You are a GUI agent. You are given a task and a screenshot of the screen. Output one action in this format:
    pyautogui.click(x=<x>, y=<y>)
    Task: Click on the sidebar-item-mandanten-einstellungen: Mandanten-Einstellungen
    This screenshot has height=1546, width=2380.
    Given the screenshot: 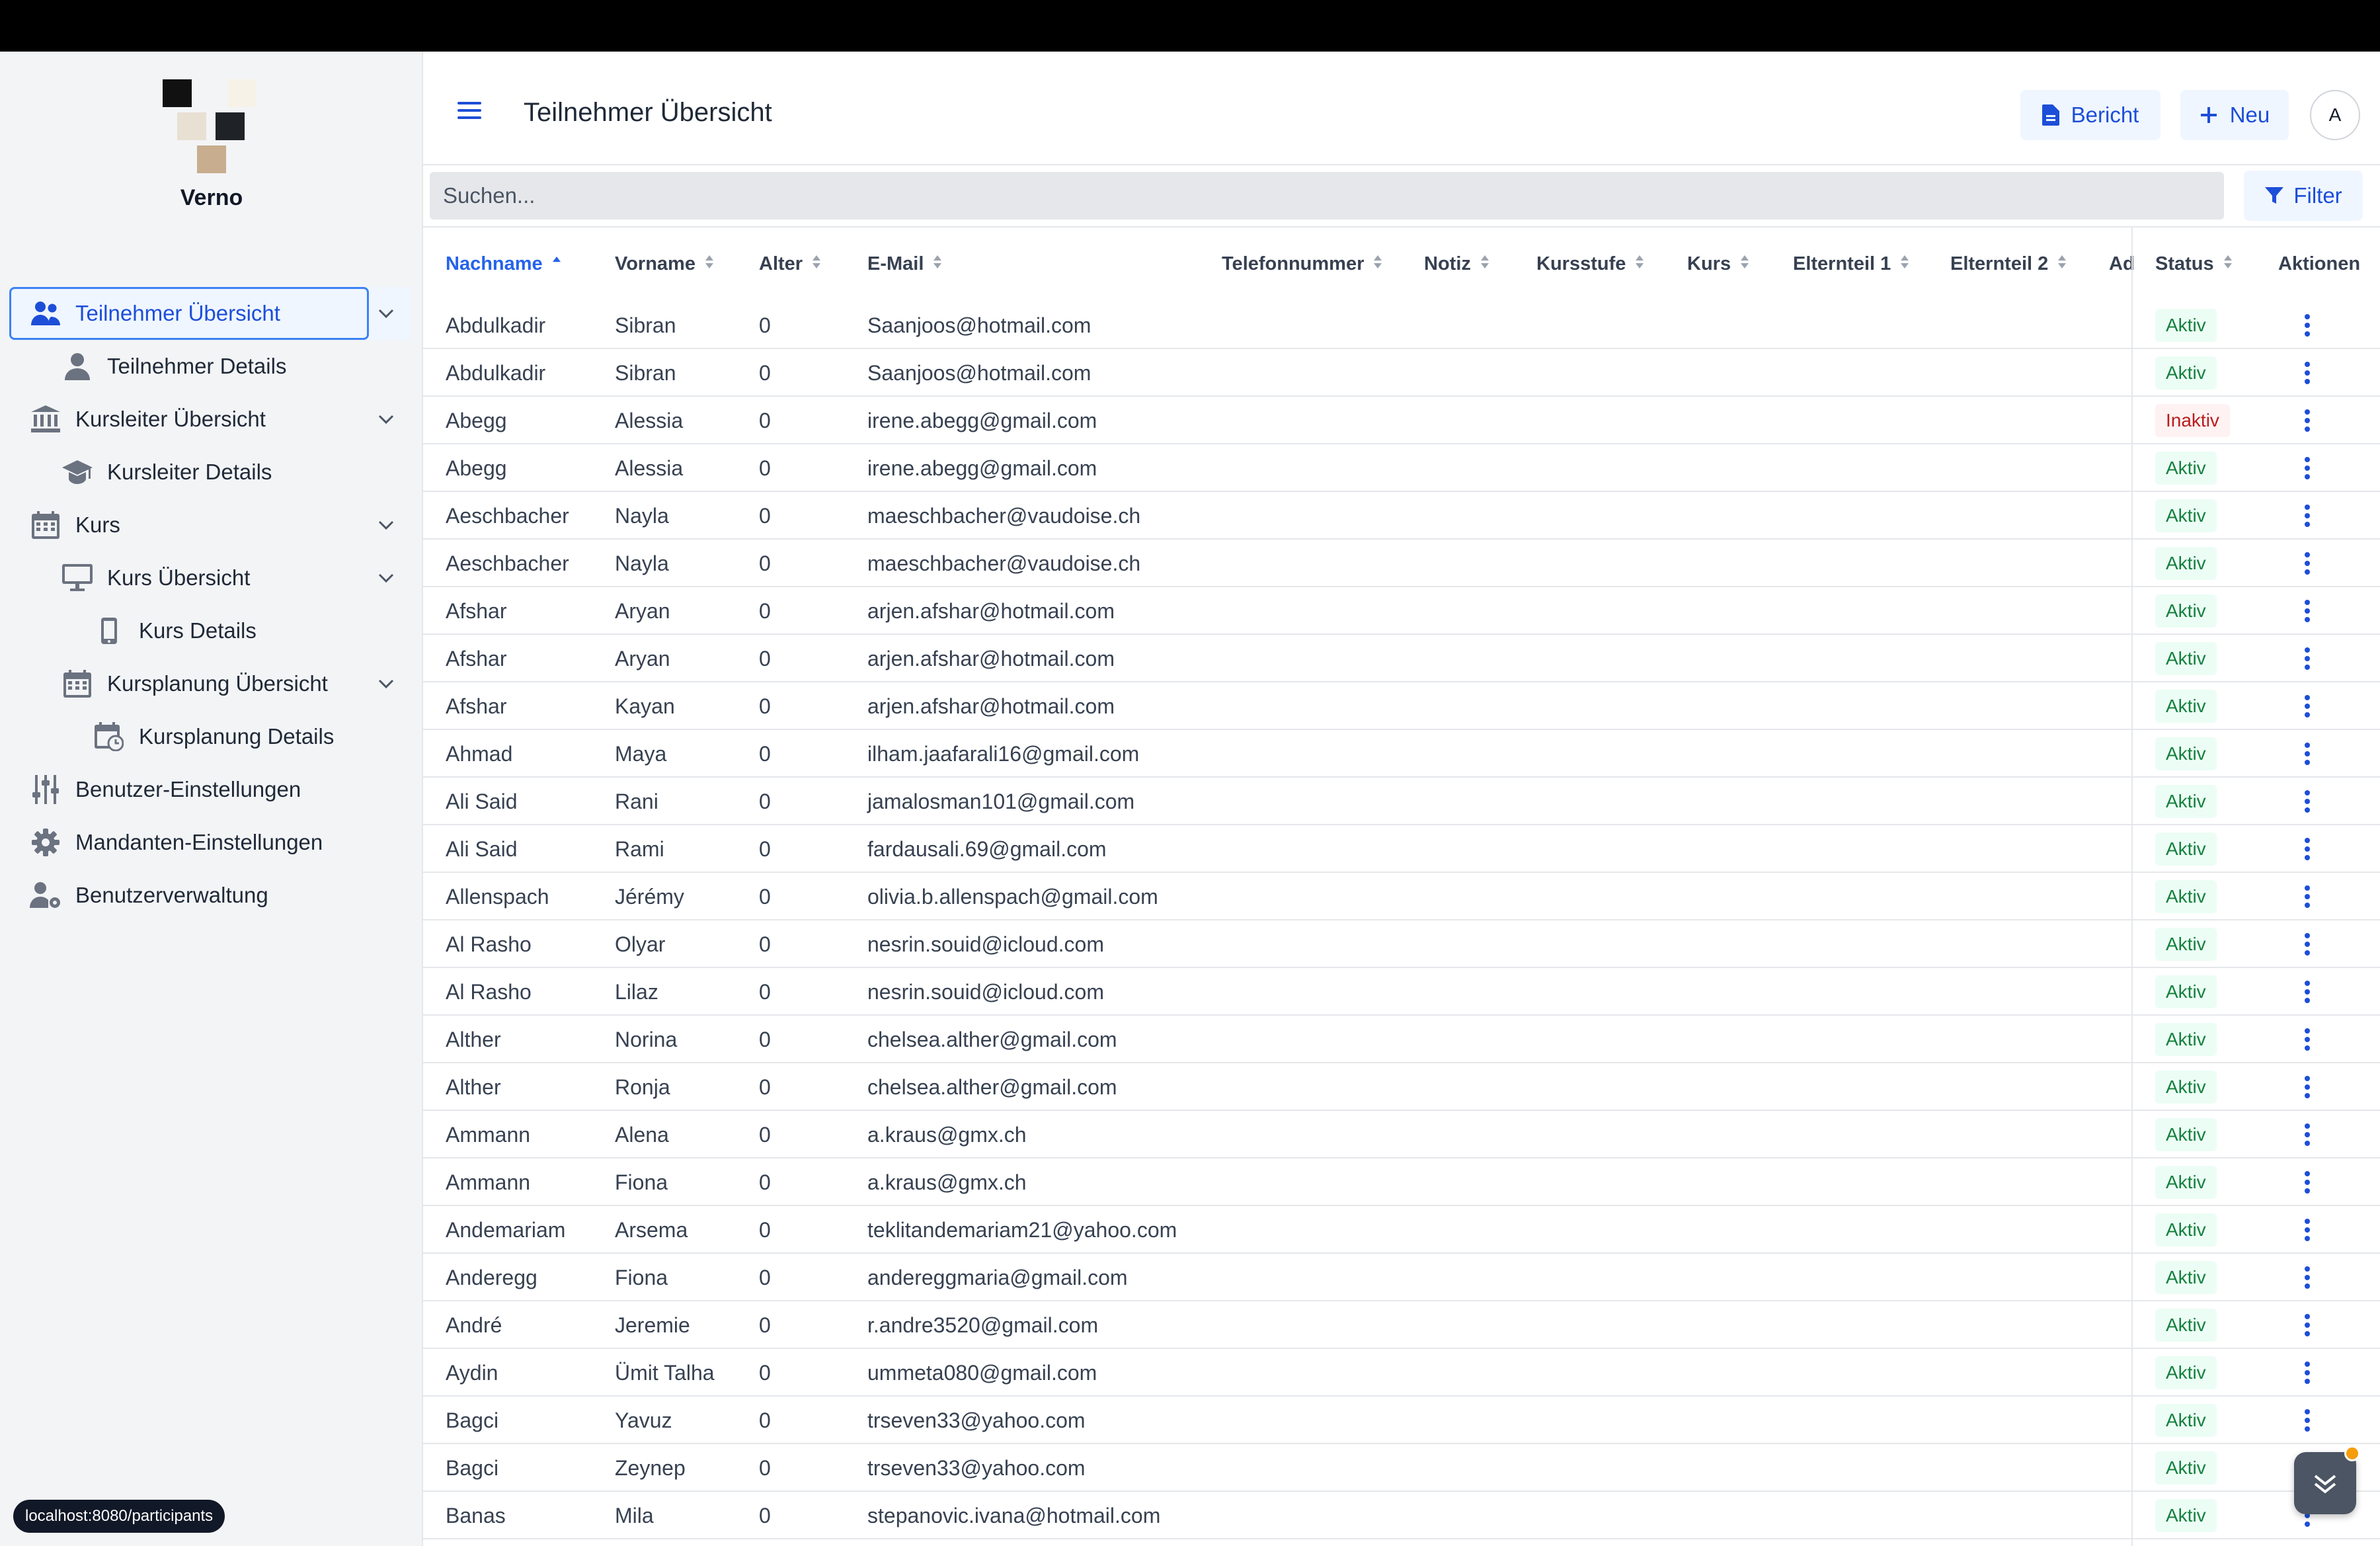 What is the action you would take?
    pyautogui.click(x=210, y=842)
    